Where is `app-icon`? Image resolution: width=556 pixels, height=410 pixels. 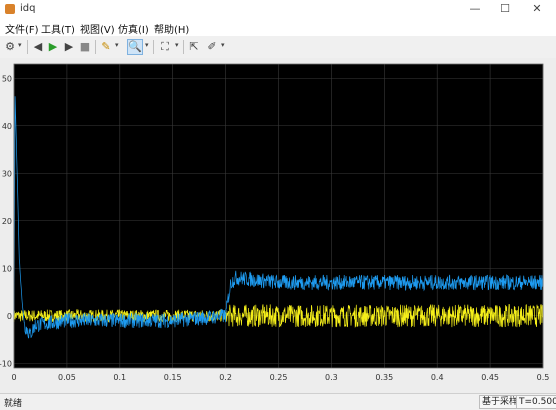 app-icon is located at coordinates (10, 9).